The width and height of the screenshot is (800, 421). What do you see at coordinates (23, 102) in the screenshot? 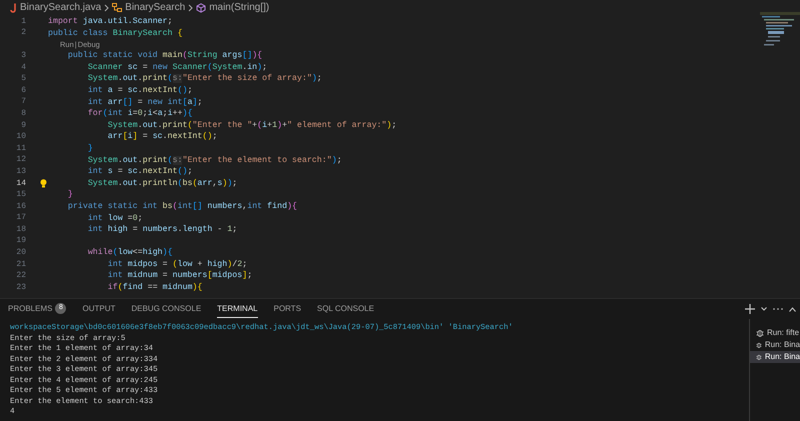
I see `line-number: 7` at bounding box center [23, 102].